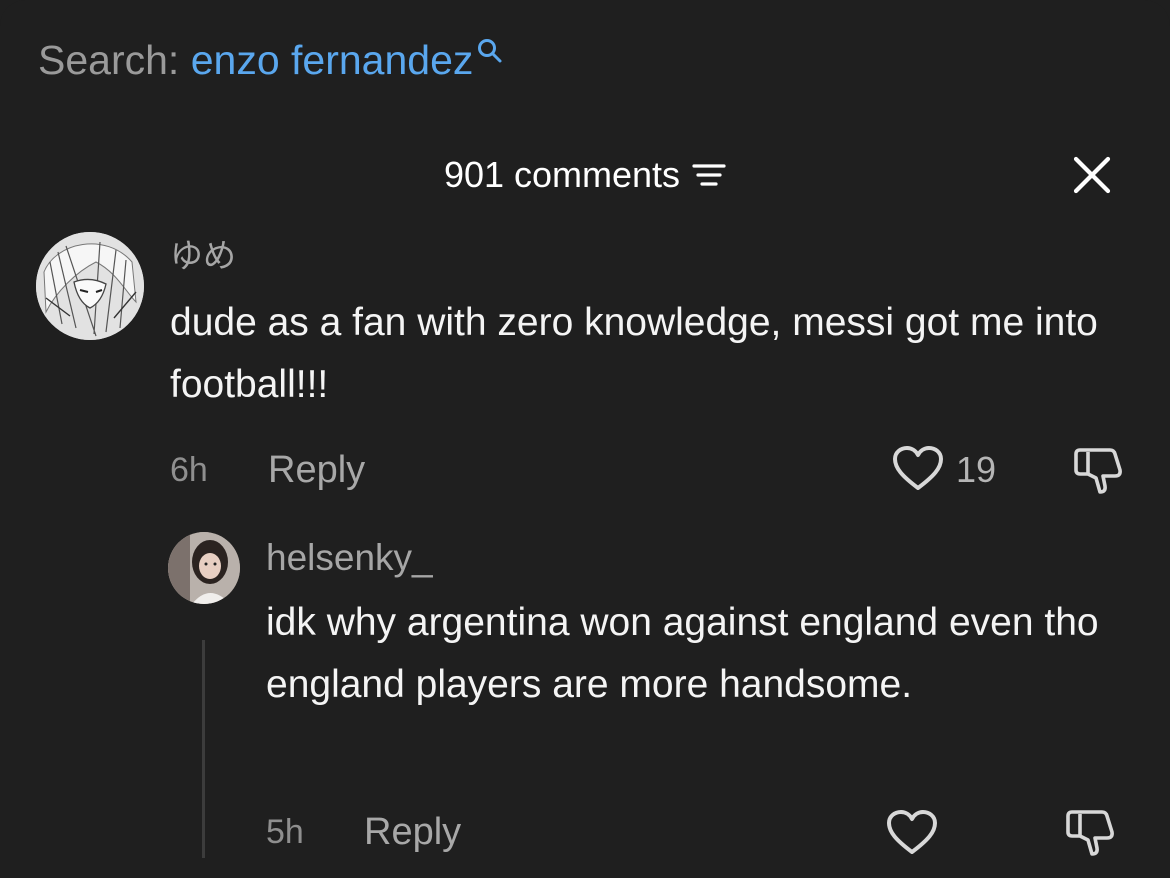 The height and width of the screenshot is (878, 1170). I want to click on comments-header: 901 comments, so click(585, 175).